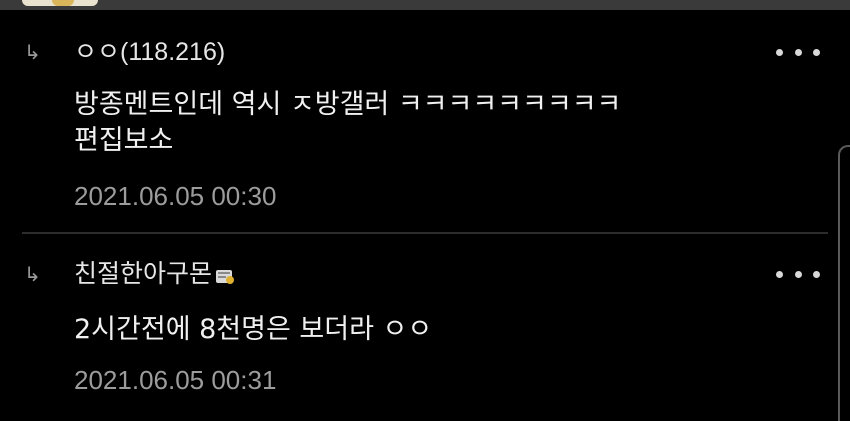 The height and width of the screenshot is (421, 850). What do you see at coordinates (425, 5) in the screenshot?
I see `top-separator-bar` at bounding box center [425, 5].